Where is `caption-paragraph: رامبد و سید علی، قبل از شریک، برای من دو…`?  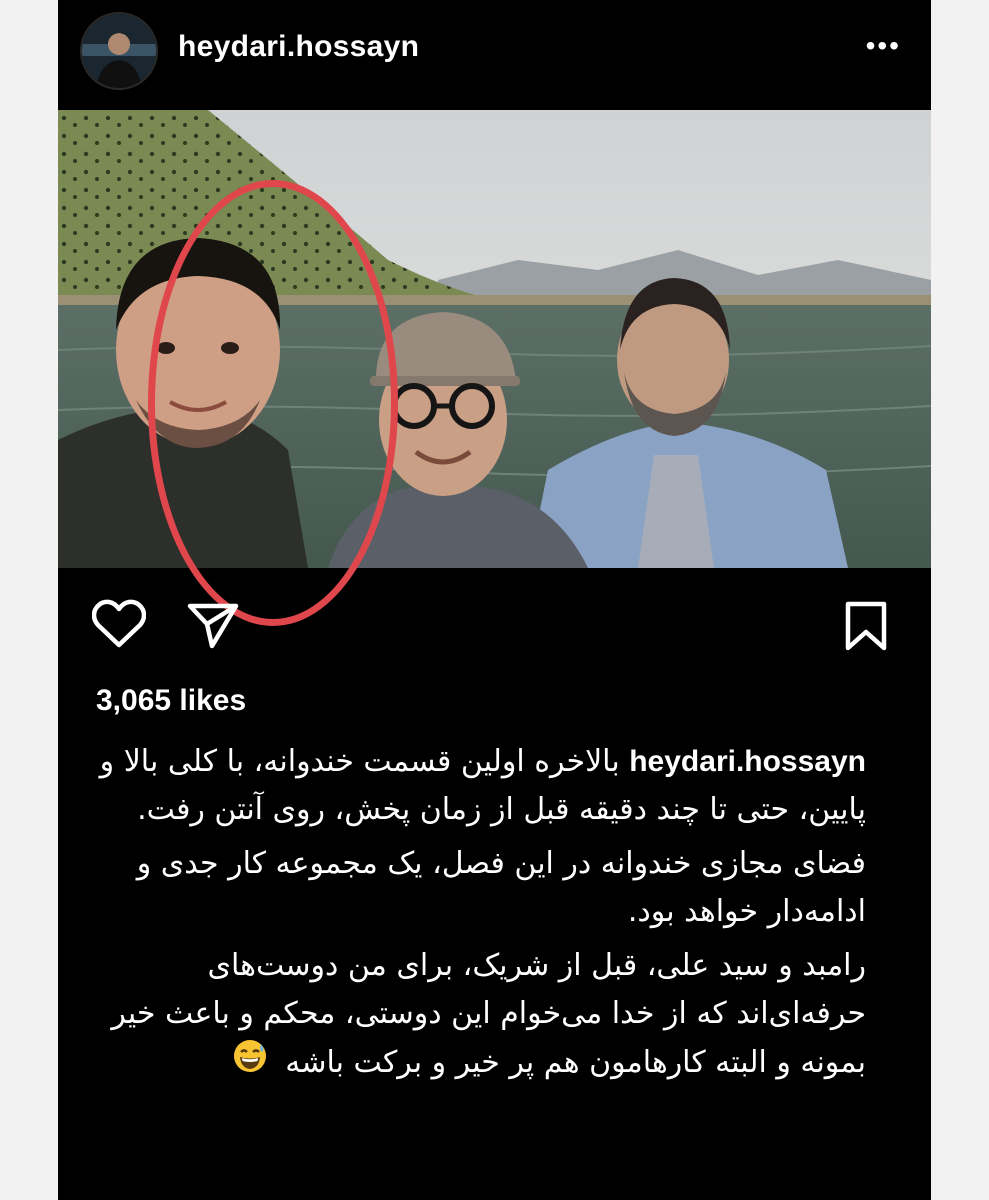 caption-paragraph: رامبد و سید علی، قبل از شریک، برای من دو… is located at coordinates (481, 1015).